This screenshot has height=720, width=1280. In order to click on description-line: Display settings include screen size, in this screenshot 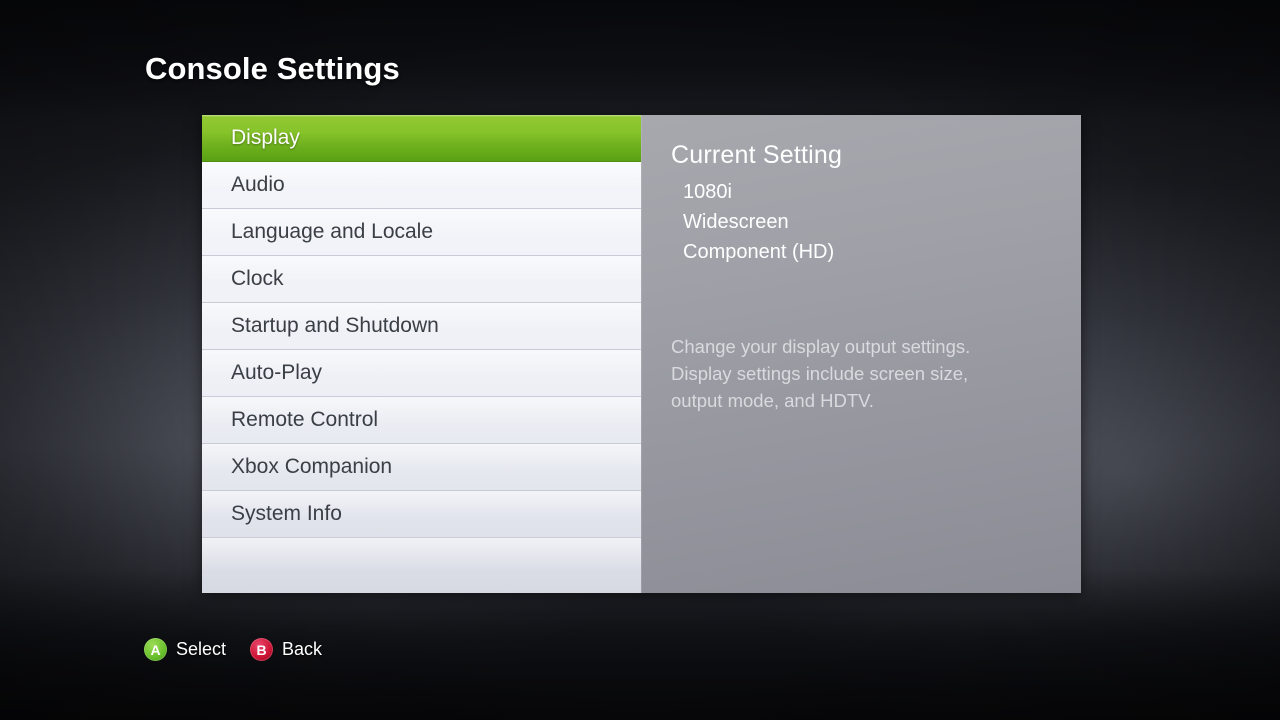, I will do `click(820, 373)`.